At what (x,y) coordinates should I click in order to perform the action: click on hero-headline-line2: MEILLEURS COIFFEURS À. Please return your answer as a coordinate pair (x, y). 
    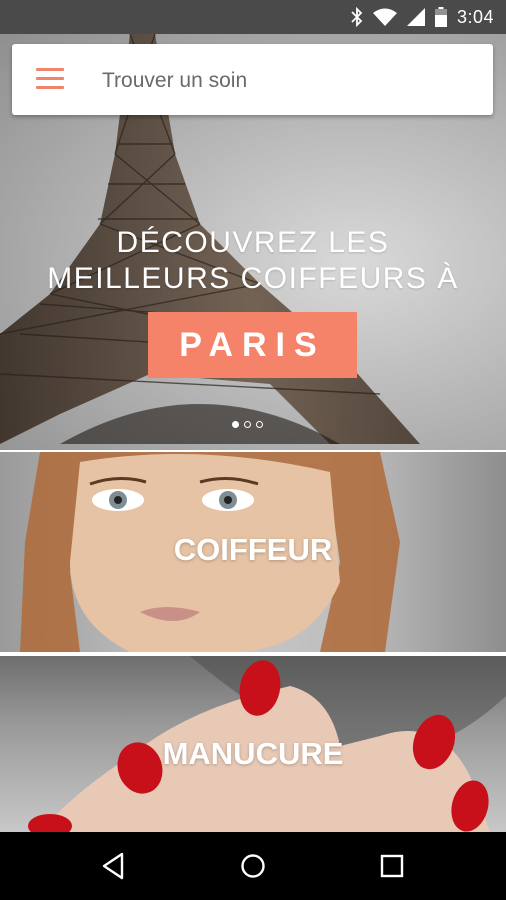
    Looking at the image, I should click on (253, 278).